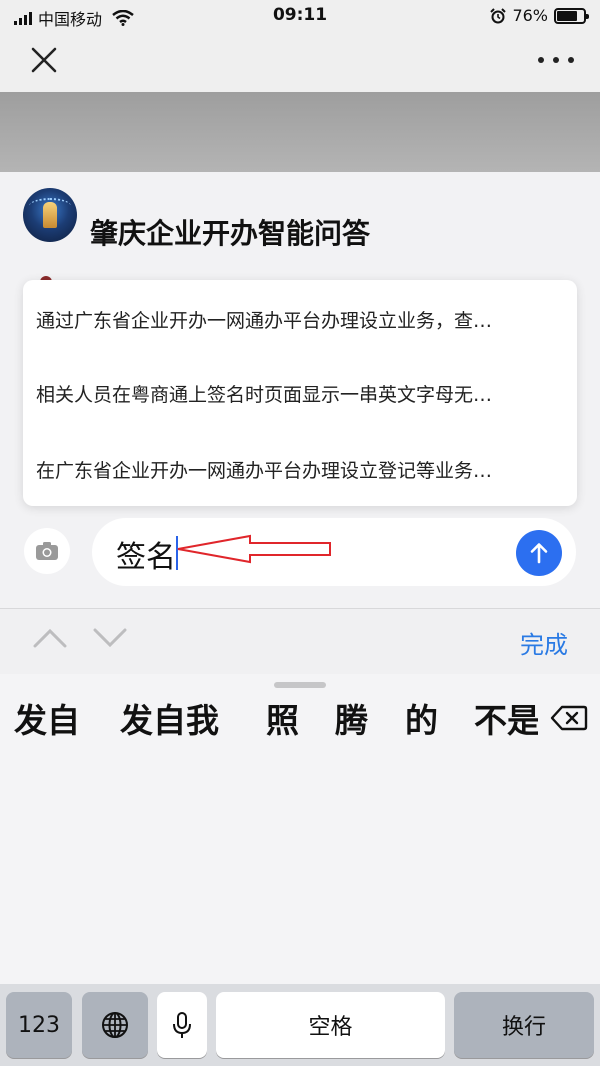 Image resolution: width=600 pixels, height=1066 pixels. Describe the element at coordinates (50, 638) in the screenshot. I see `chevron-up-icon` at that location.